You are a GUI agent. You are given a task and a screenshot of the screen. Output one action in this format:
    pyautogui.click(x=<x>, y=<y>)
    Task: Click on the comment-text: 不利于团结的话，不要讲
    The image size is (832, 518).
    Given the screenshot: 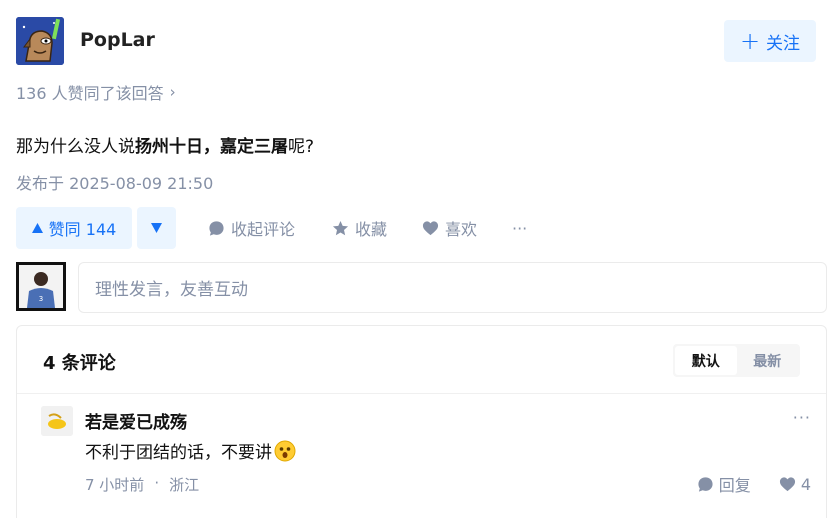 What is the action you would take?
    pyautogui.click(x=190, y=450)
    